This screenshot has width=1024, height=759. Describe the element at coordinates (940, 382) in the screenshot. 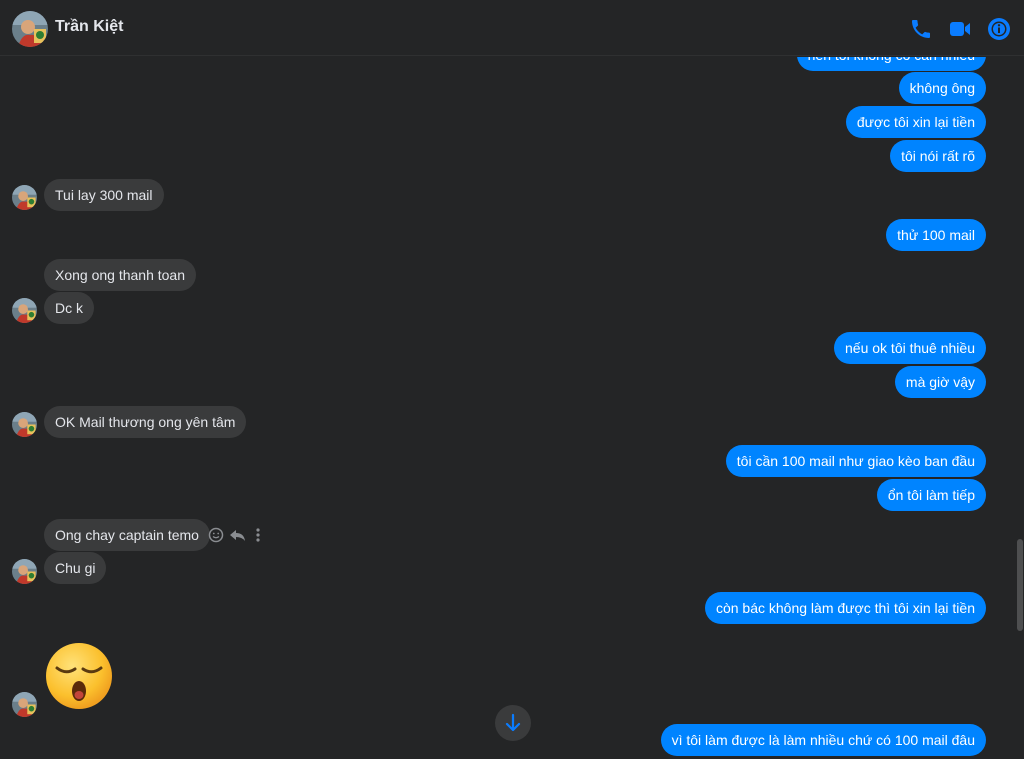

I see `outgoing-message: mà giờ vậy` at that location.